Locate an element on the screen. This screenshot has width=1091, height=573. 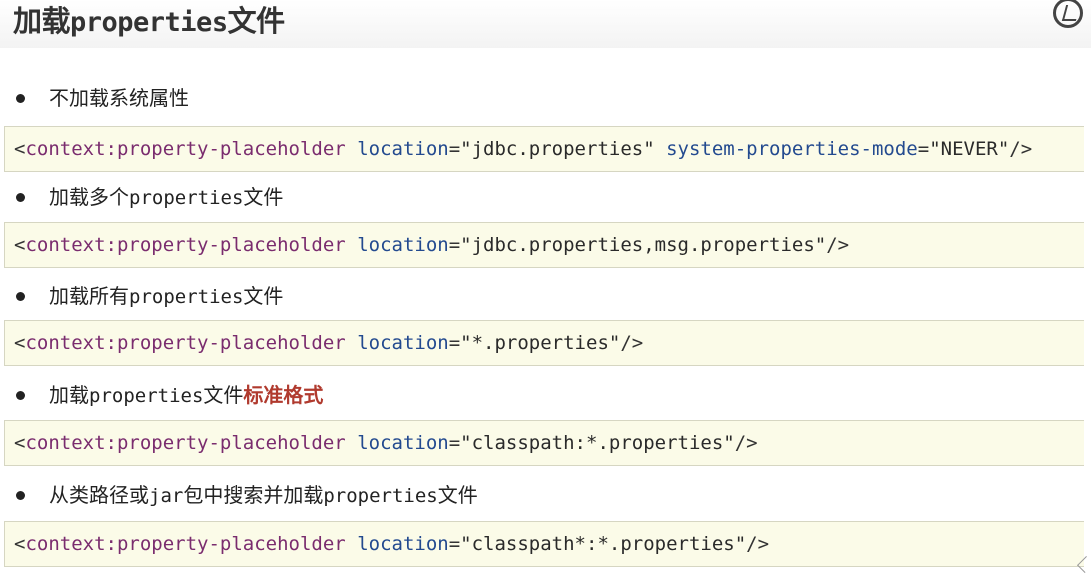
title-suffix: 文件 is located at coordinates (256, 21).